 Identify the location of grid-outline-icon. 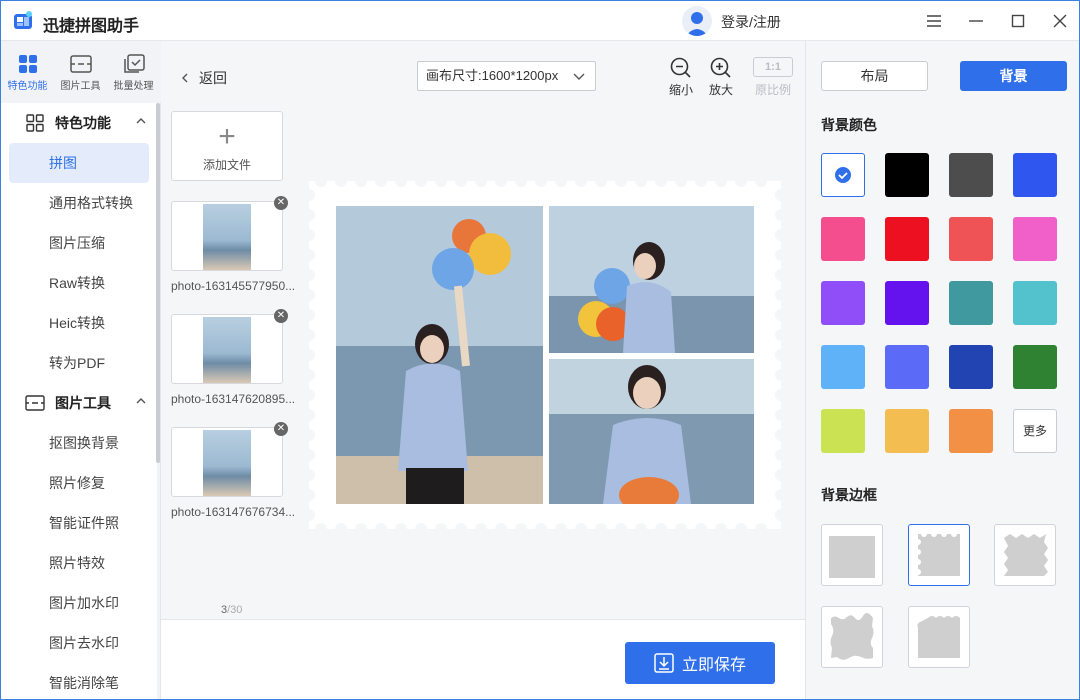
(35, 123).